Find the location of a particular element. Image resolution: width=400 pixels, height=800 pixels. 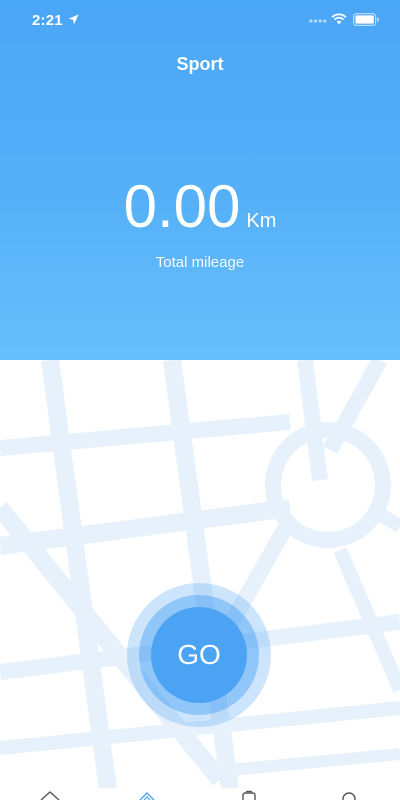

go-button: GO is located at coordinates (199, 655).